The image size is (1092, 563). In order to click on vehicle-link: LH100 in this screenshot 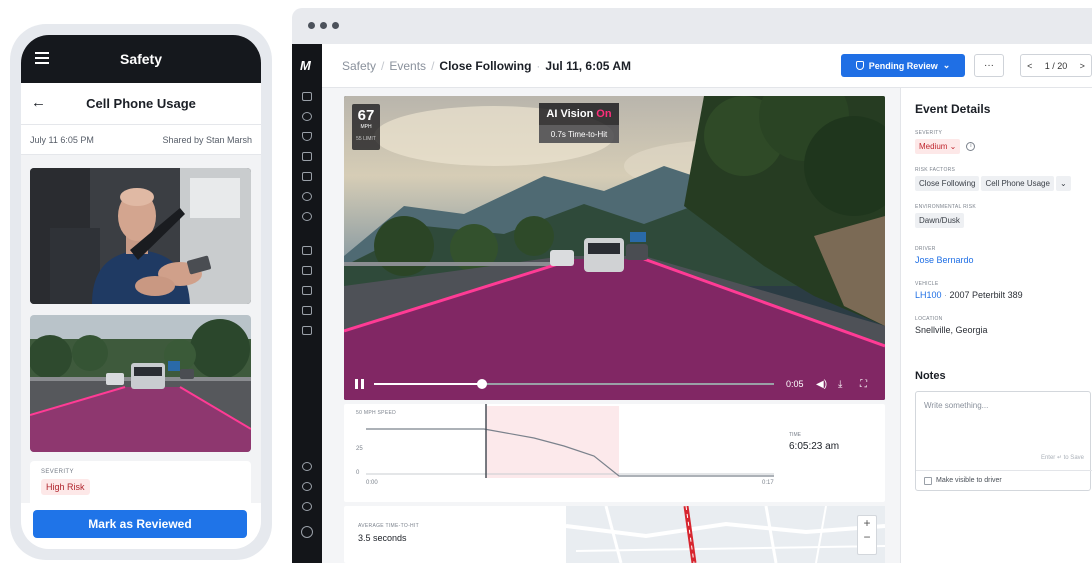, I will do `click(928, 295)`.